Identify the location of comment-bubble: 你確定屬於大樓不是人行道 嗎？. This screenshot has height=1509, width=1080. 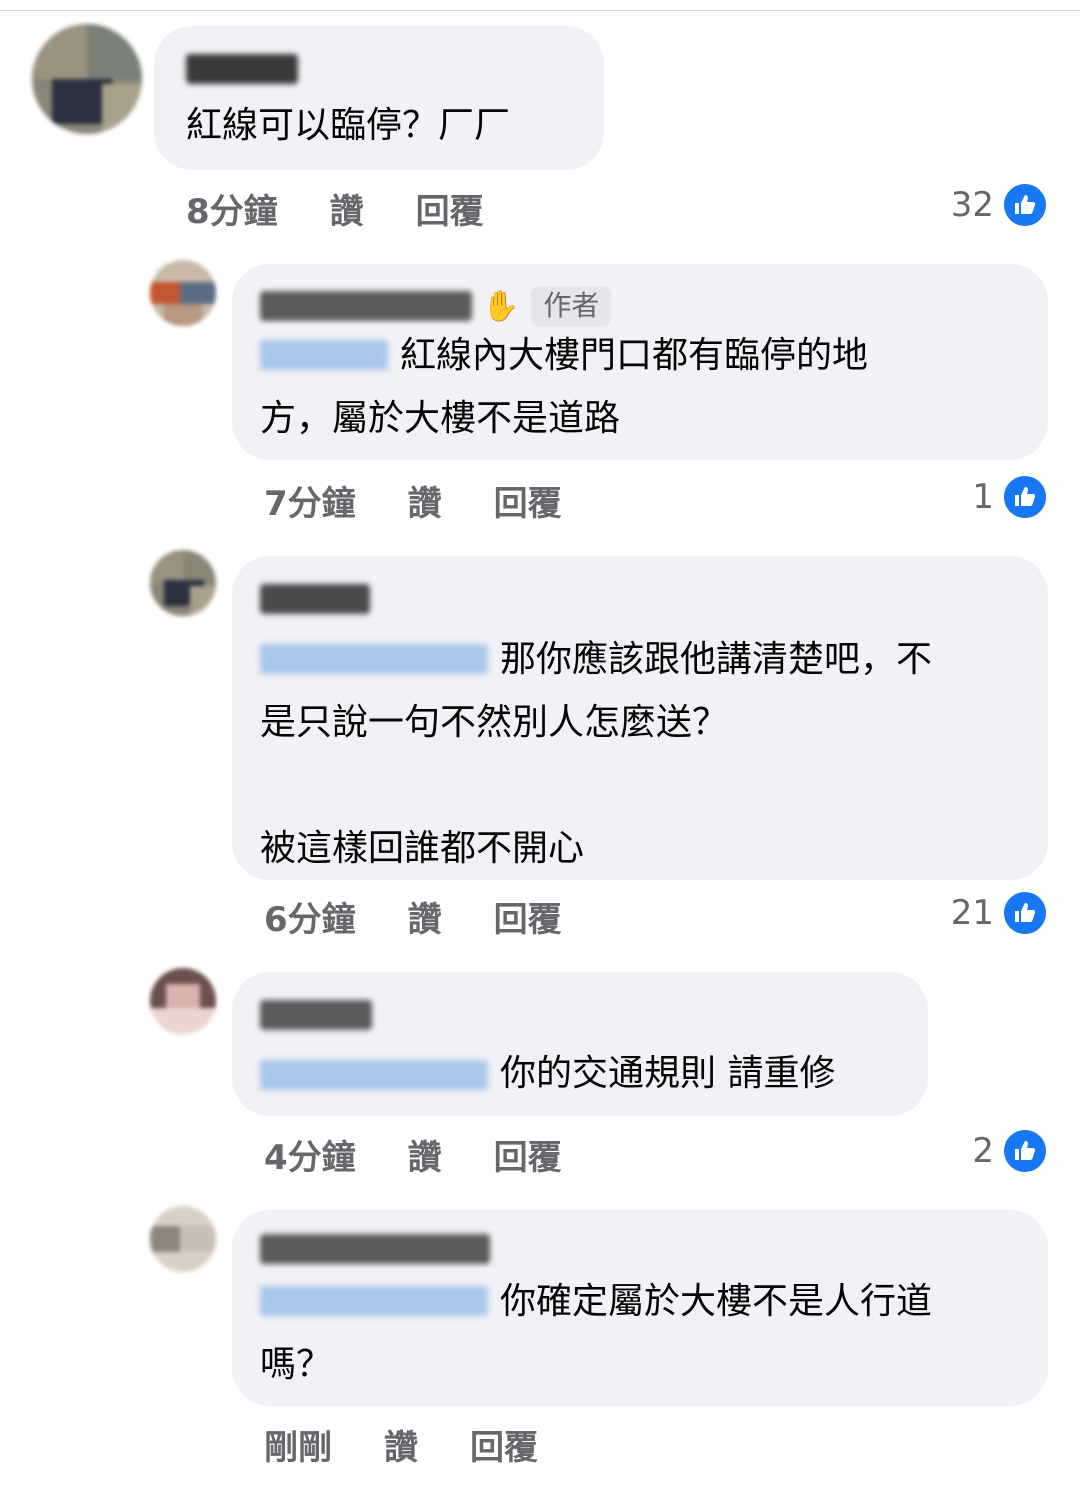
(640, 1308).